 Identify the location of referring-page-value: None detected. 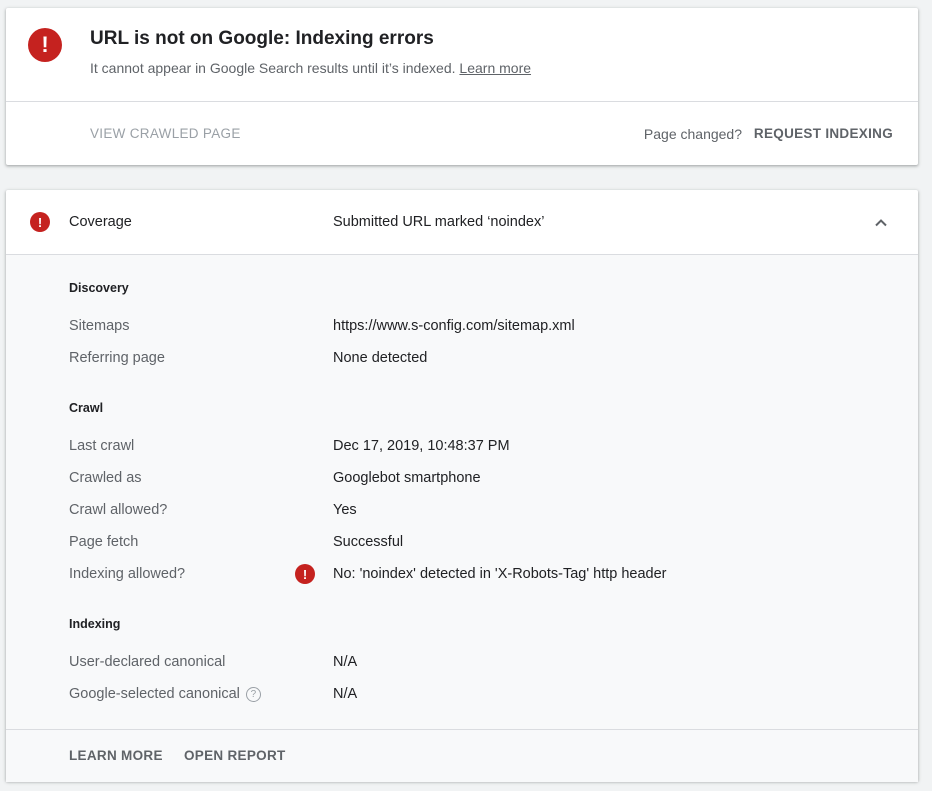
(380, 358).